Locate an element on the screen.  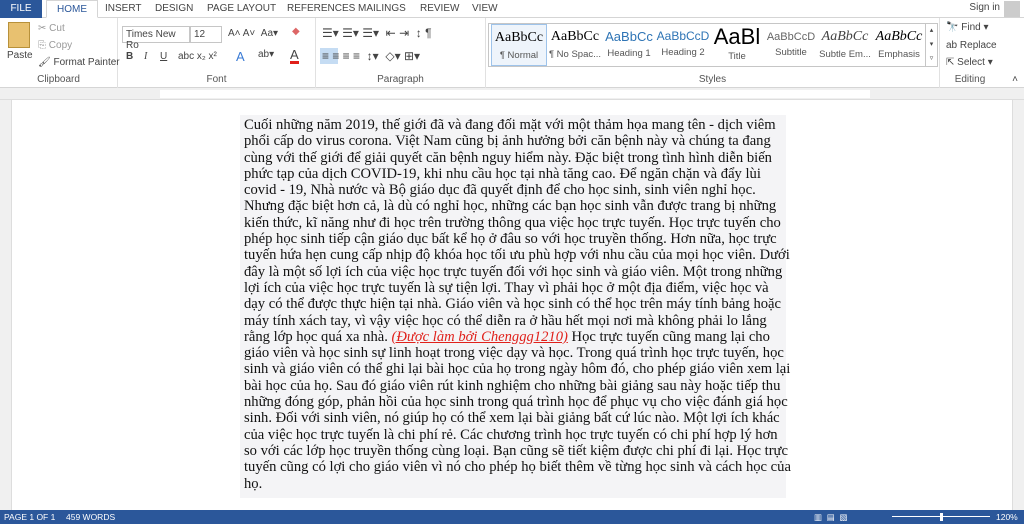
paste-button: Paste is located at coordinates (20, 55).